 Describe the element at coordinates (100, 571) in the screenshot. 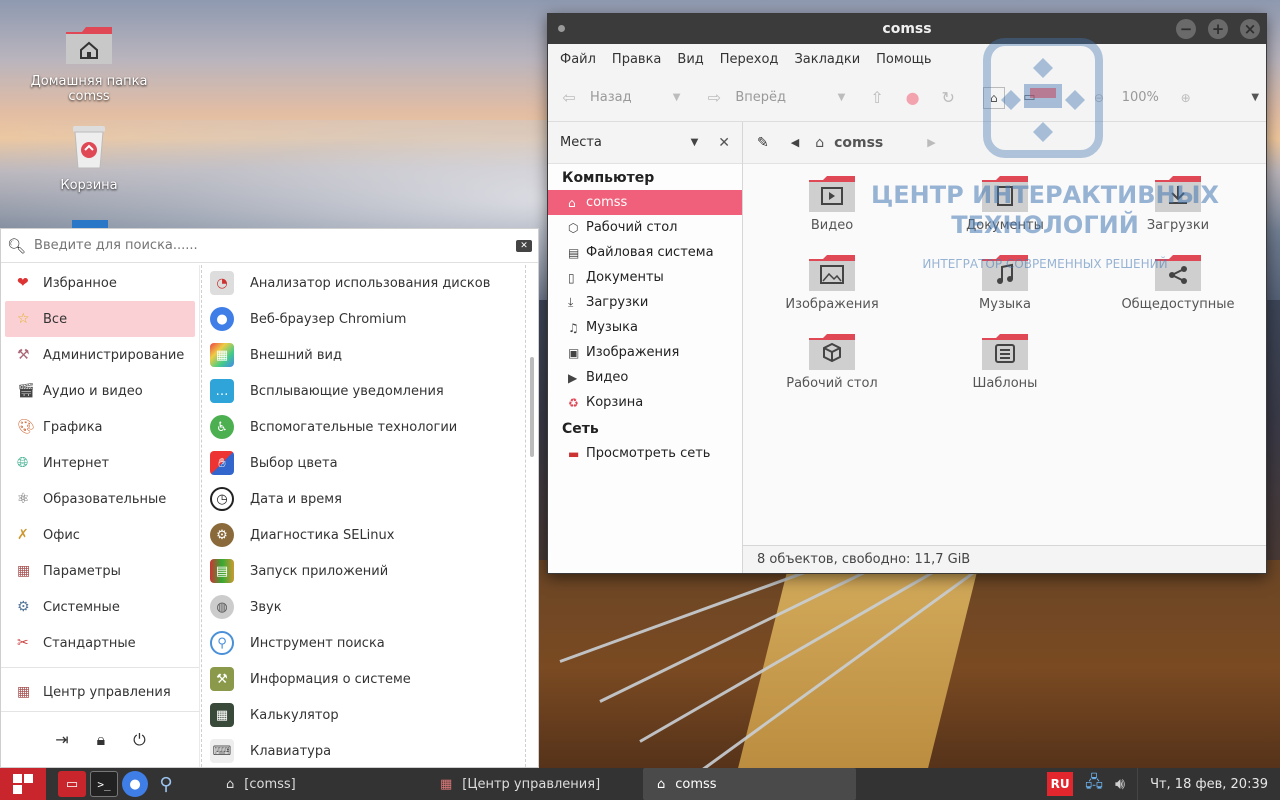

I see `category-settings: ▦ Параметры` at that location.